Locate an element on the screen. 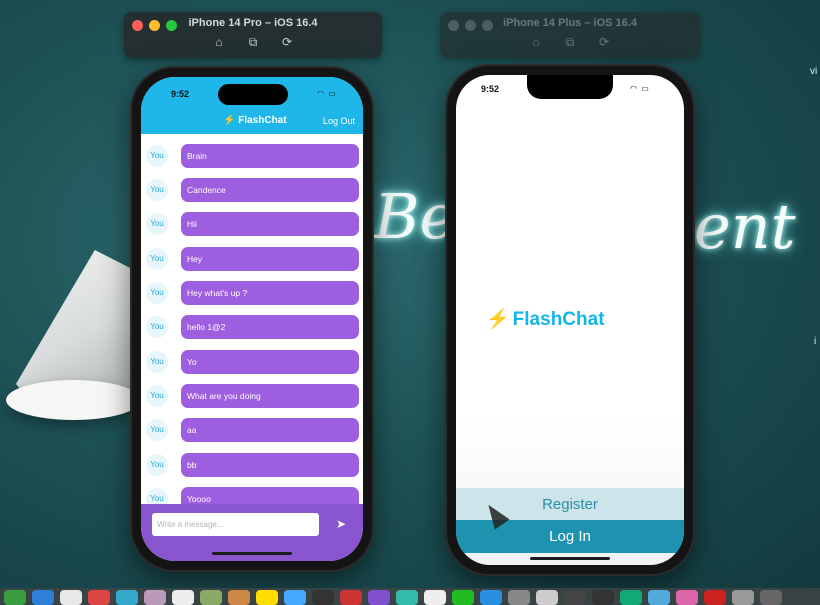 Image resolution: width=820 pixels, height=605 pixels. welcome-title: ⚡ FlashChat is located at coordinates (545, 319).